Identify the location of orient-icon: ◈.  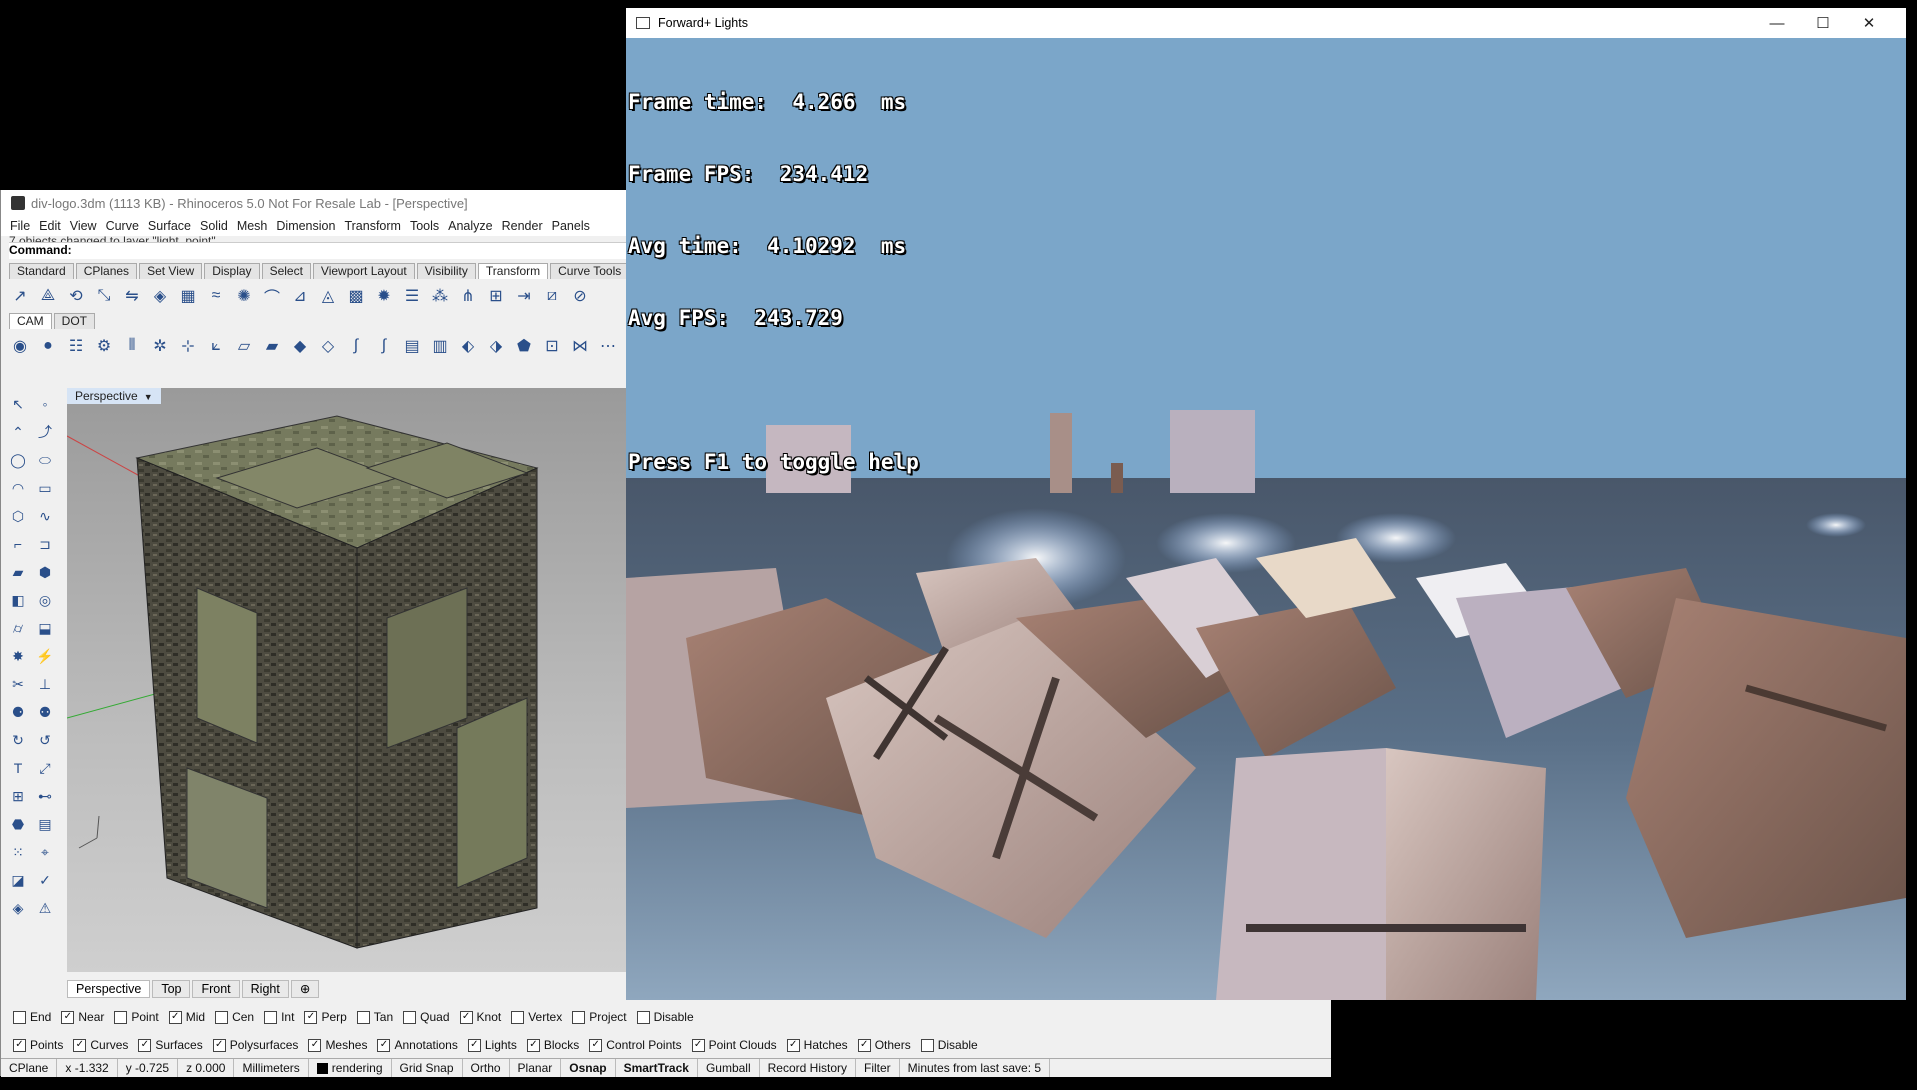
(160, 296).